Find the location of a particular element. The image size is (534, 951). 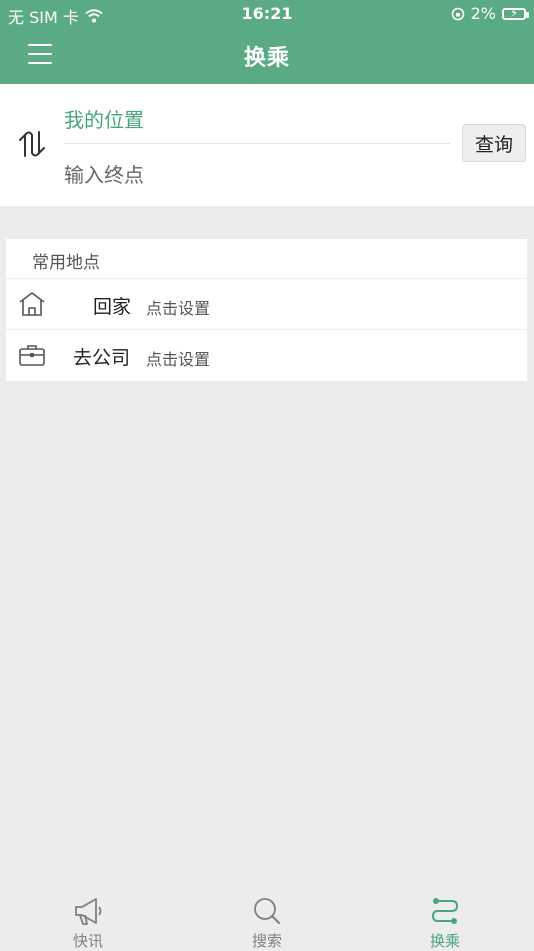

tab-transfer: 换乘 is located at coordinates (445, 922).